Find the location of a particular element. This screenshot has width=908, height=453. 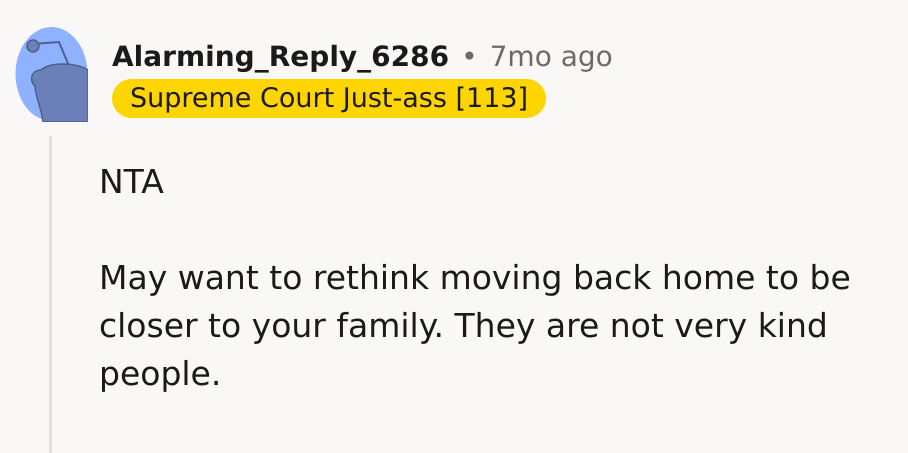

comment-text: NTA is located at coordinates (132, 182).